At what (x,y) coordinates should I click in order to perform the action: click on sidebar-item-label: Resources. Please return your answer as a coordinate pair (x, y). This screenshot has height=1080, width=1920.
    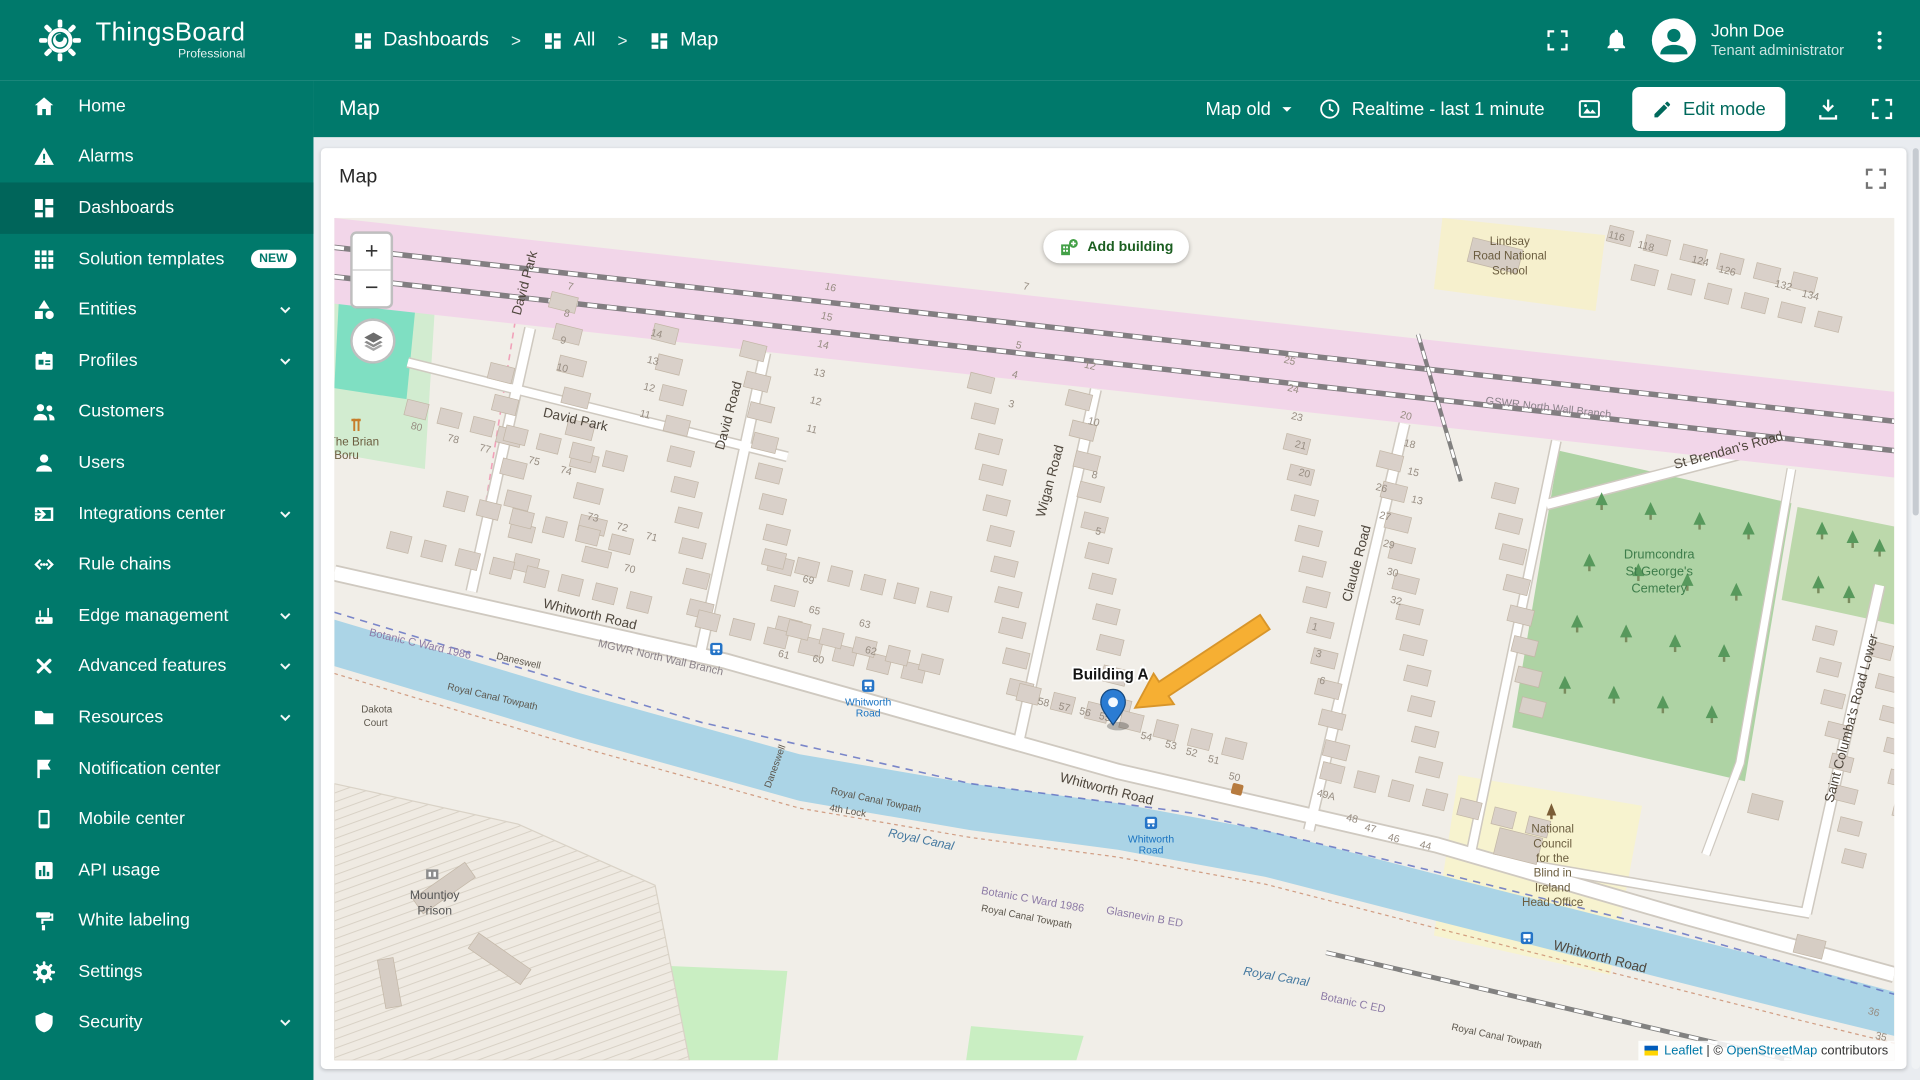
    Looking at the image, I should click on (121, 717).